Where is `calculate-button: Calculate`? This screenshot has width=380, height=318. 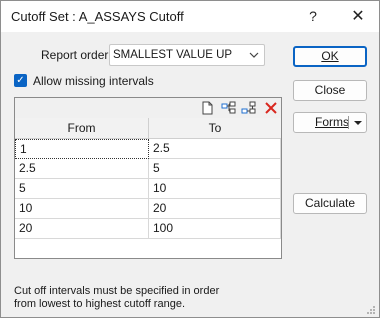
calculate-button: Calculate is located at coordinates (330, 203).